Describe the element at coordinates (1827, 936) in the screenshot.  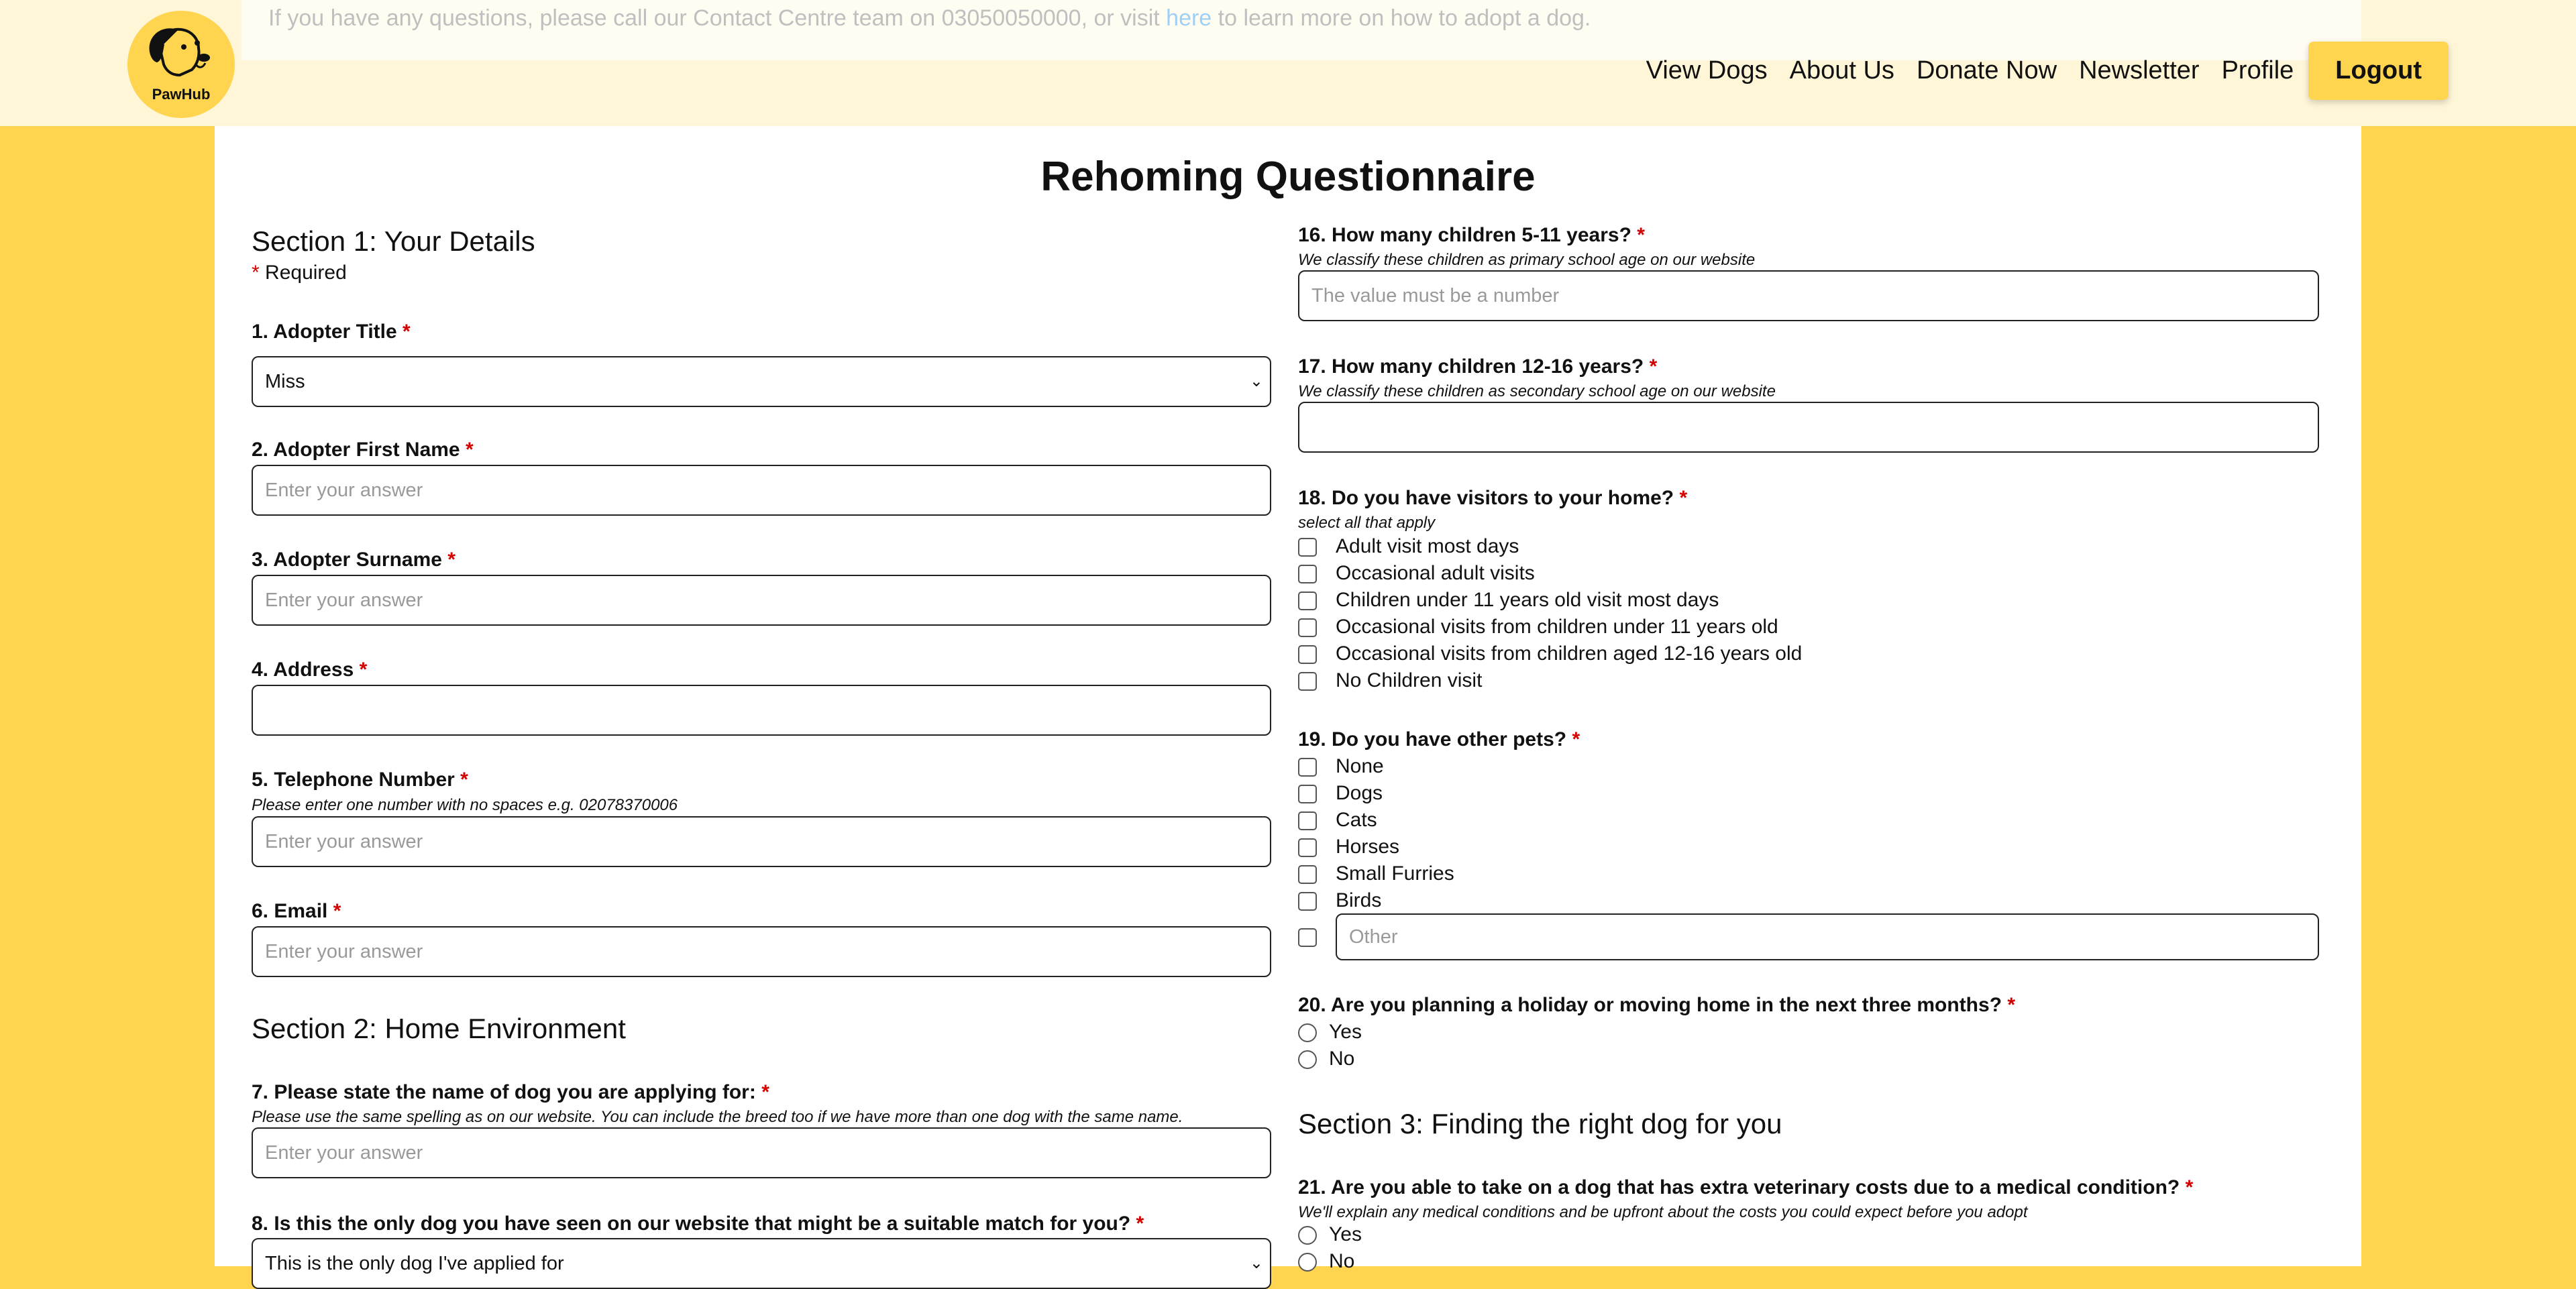
I see `other-pet-input: Other` at that location.